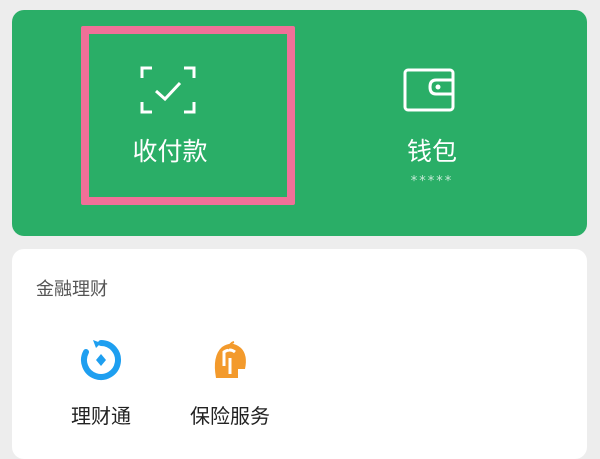 The height and width of the screenshot is (459, 600). What do you see at coordinates (101, 381) in the screenshot?
I see `licaitong-button: 理财通` at bounding box center [101, 381].